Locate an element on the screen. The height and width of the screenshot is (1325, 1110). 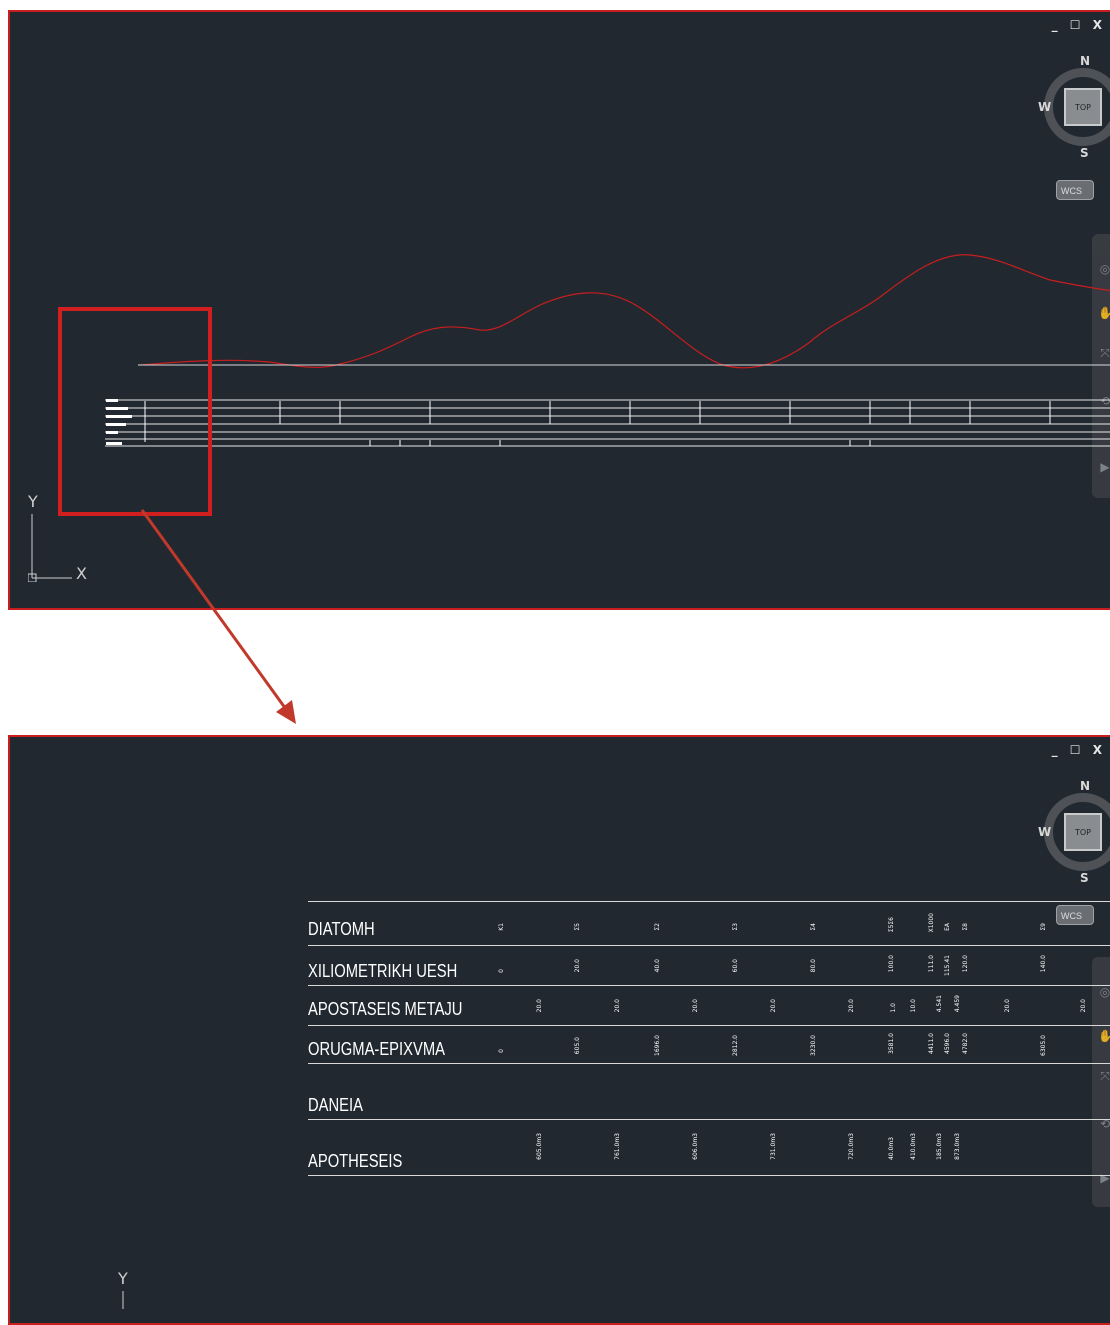
ucs-icon: Y X is located at coordinates (63, 537).